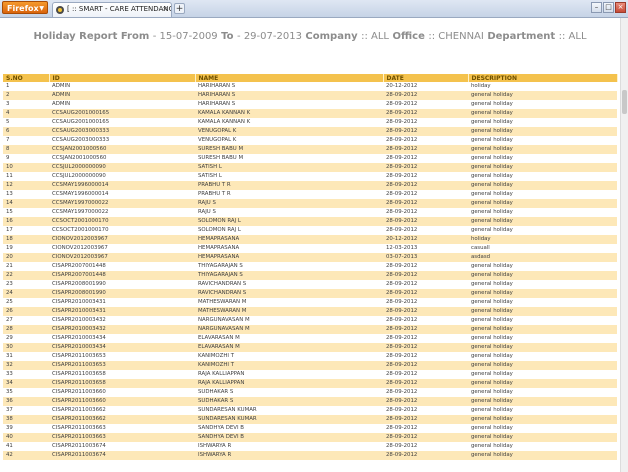 The width and height of the screenshot is (628, 472). Describe the element at coordinates (179, 8) in the screenshot. I see `new-tab-button: +` at that location.